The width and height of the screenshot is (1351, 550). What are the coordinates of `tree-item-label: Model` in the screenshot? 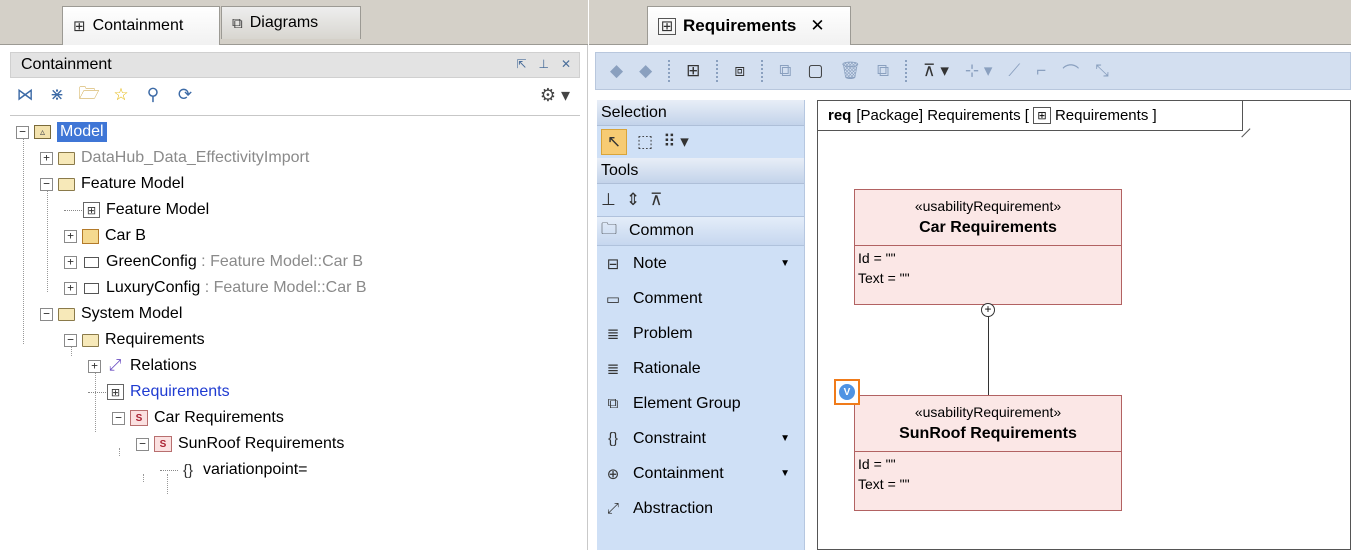 It's located at (82, 132).